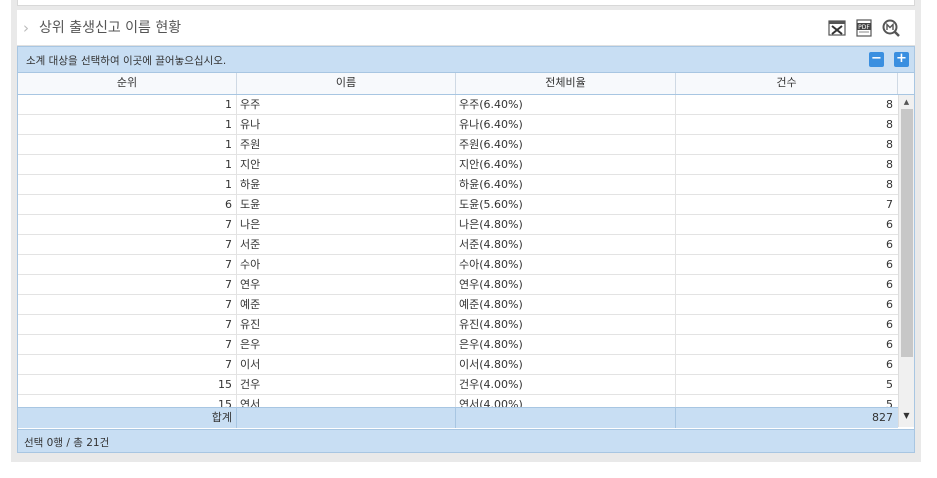 The width and height of the screenshot is (937, 478). I want to click on panel-header: › 상위 출생신고 이름 현황 PDF, so click(466, 28).